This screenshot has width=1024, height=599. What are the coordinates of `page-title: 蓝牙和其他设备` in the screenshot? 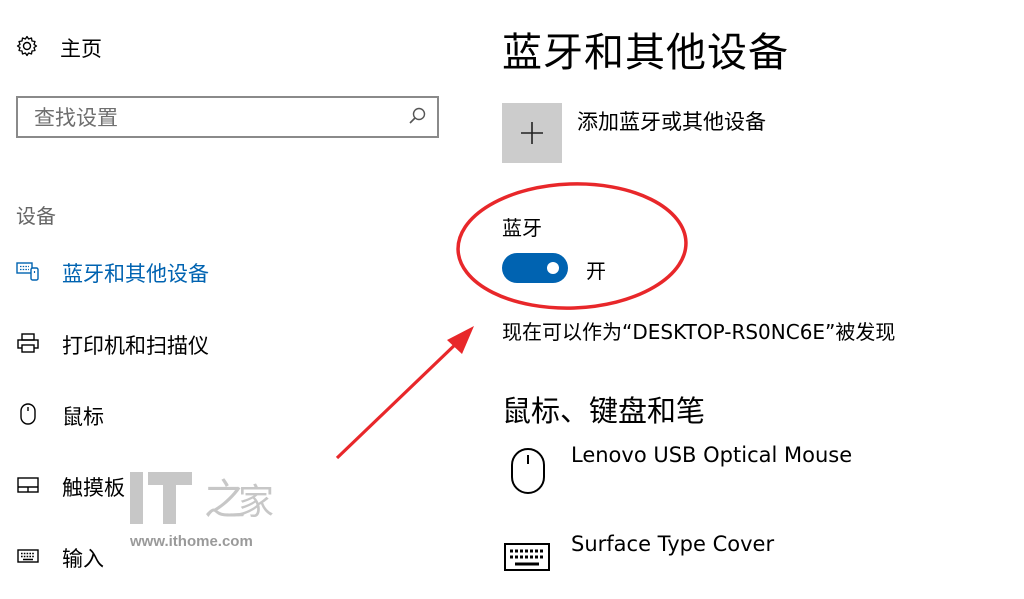 It's located at (645, 53).